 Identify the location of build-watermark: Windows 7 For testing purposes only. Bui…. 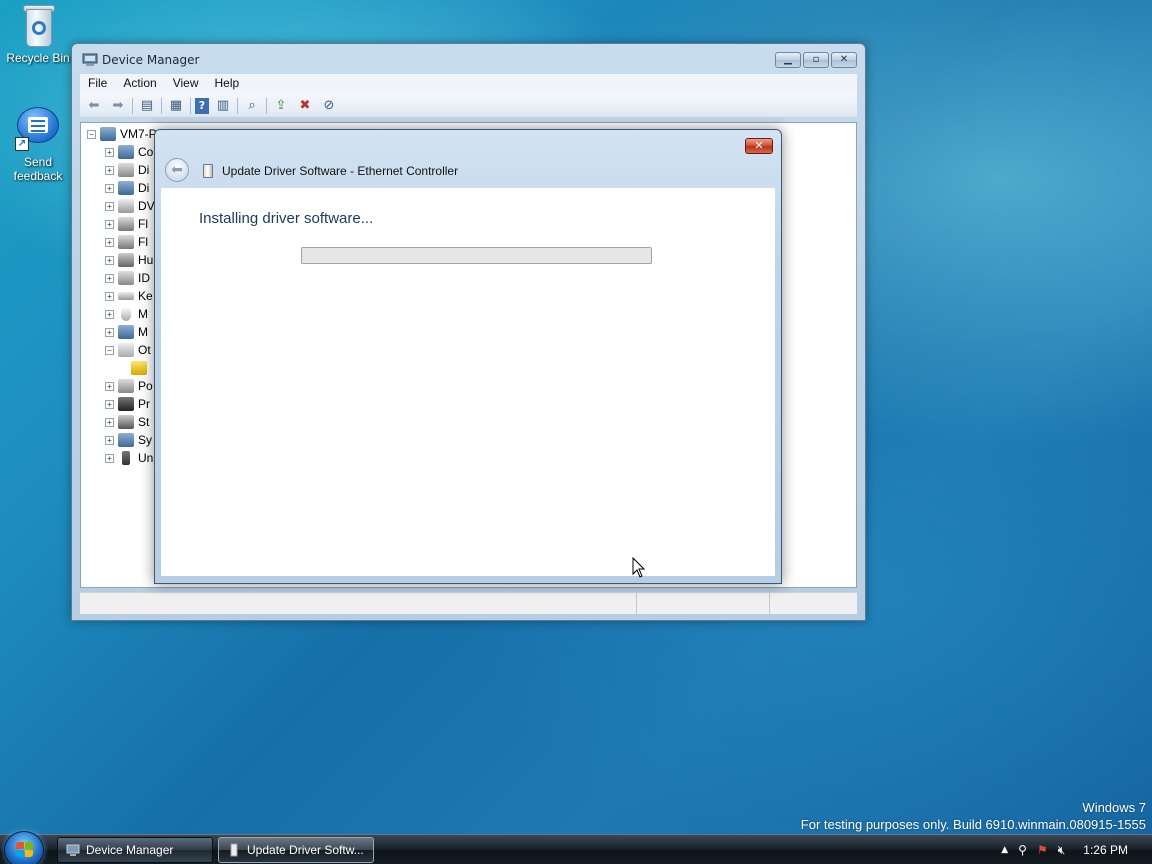
(973, 816).